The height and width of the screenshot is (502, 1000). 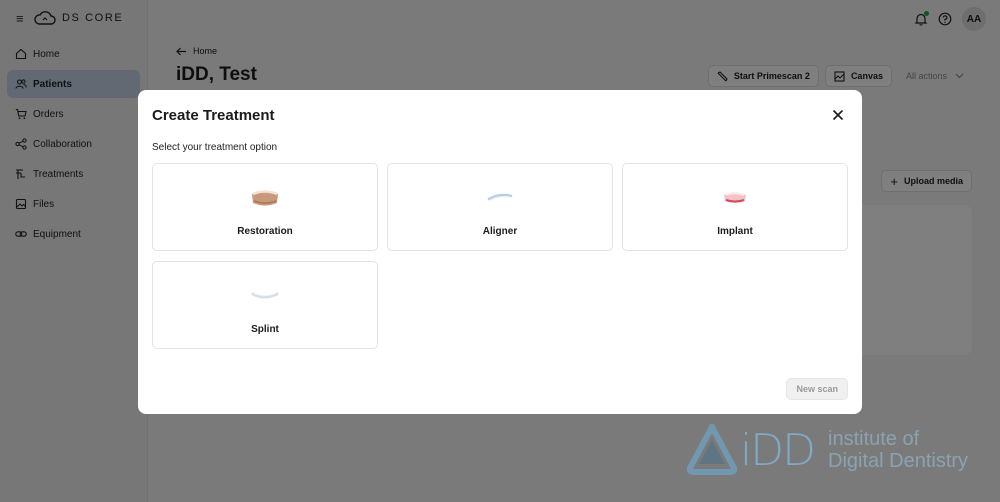 I want to click on option-card-implant: Implant, so click(x=735, y=207).